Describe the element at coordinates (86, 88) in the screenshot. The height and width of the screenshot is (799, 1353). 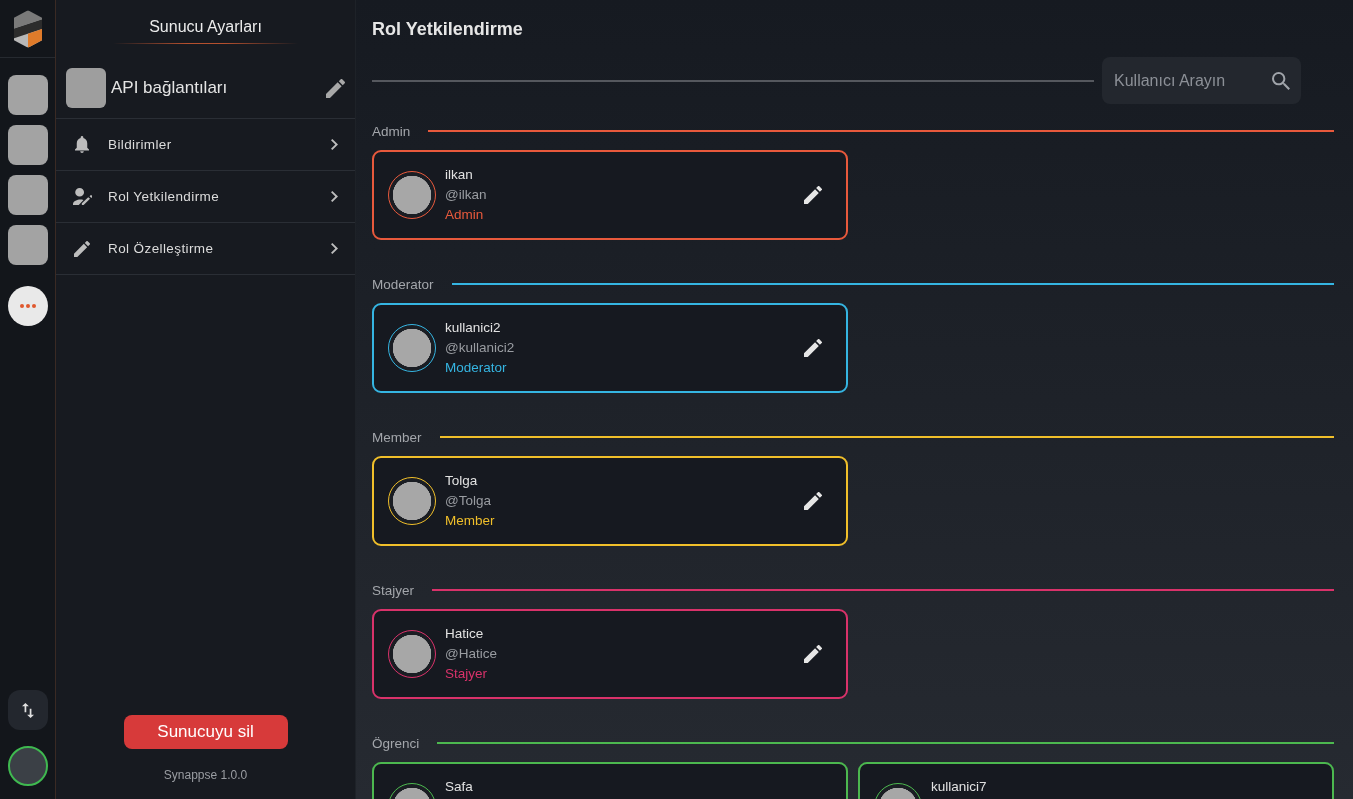
I see `server-image` at that location.